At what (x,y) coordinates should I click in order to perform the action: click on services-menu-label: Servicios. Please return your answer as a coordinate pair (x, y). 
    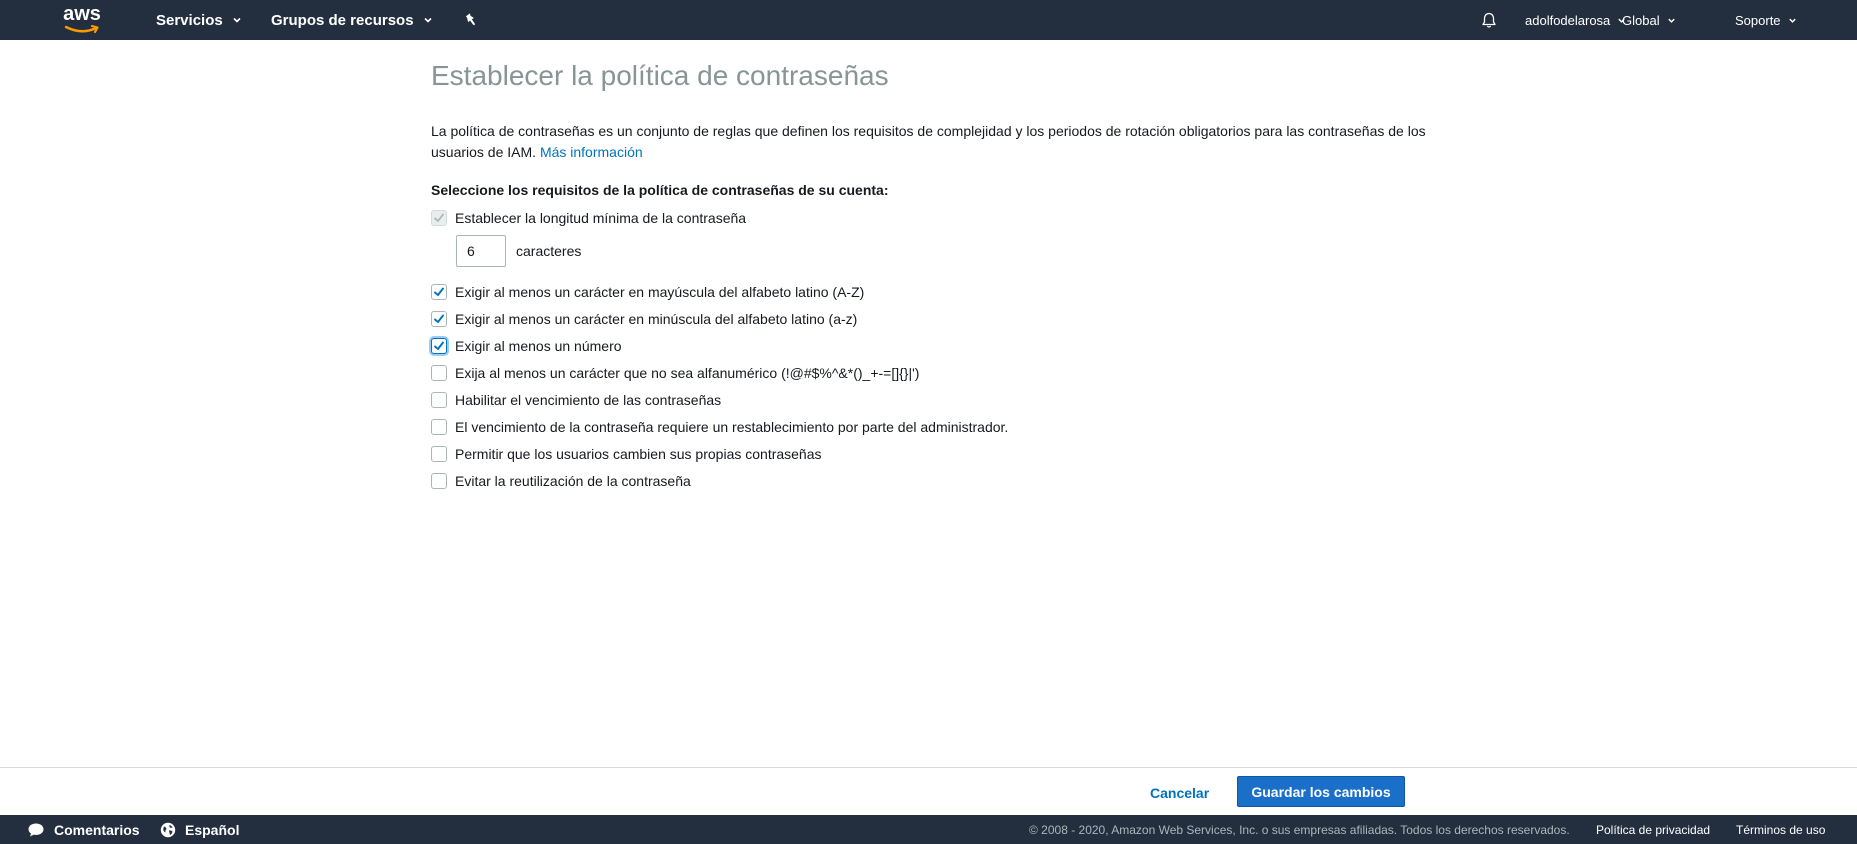
    Looking at the image, I should click on (189, 20).